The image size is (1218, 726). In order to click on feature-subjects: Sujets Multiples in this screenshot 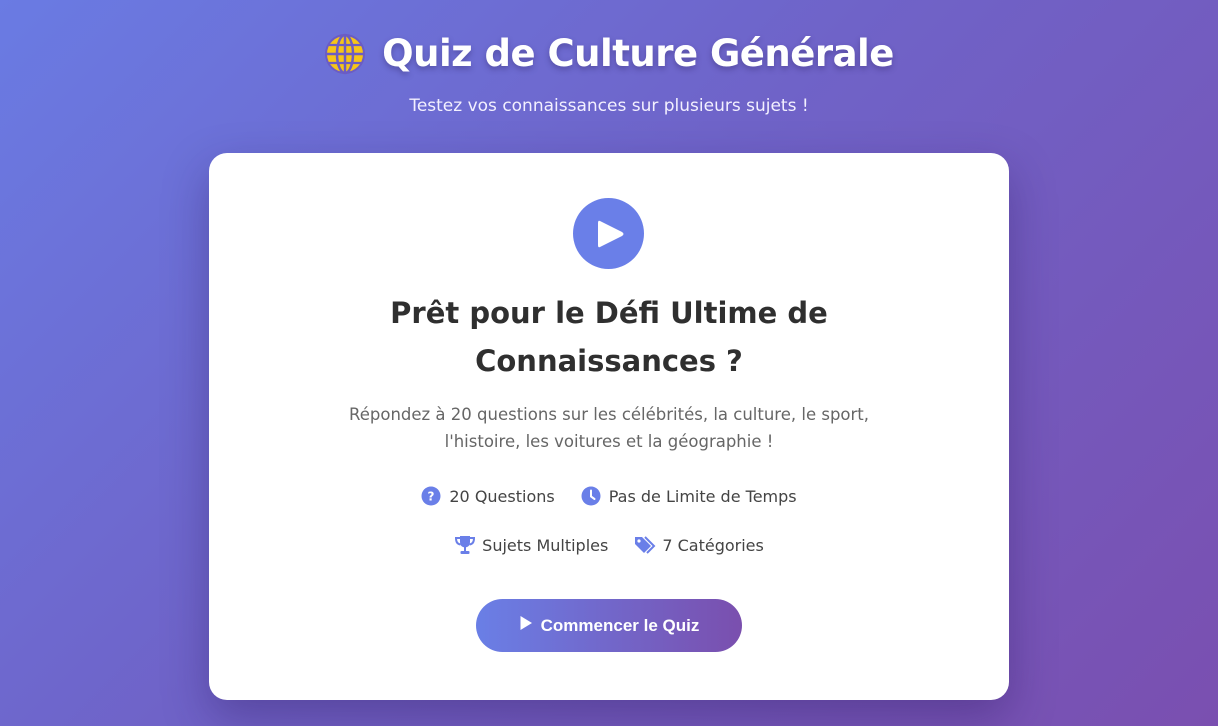, I will do `click(531, 545)`.